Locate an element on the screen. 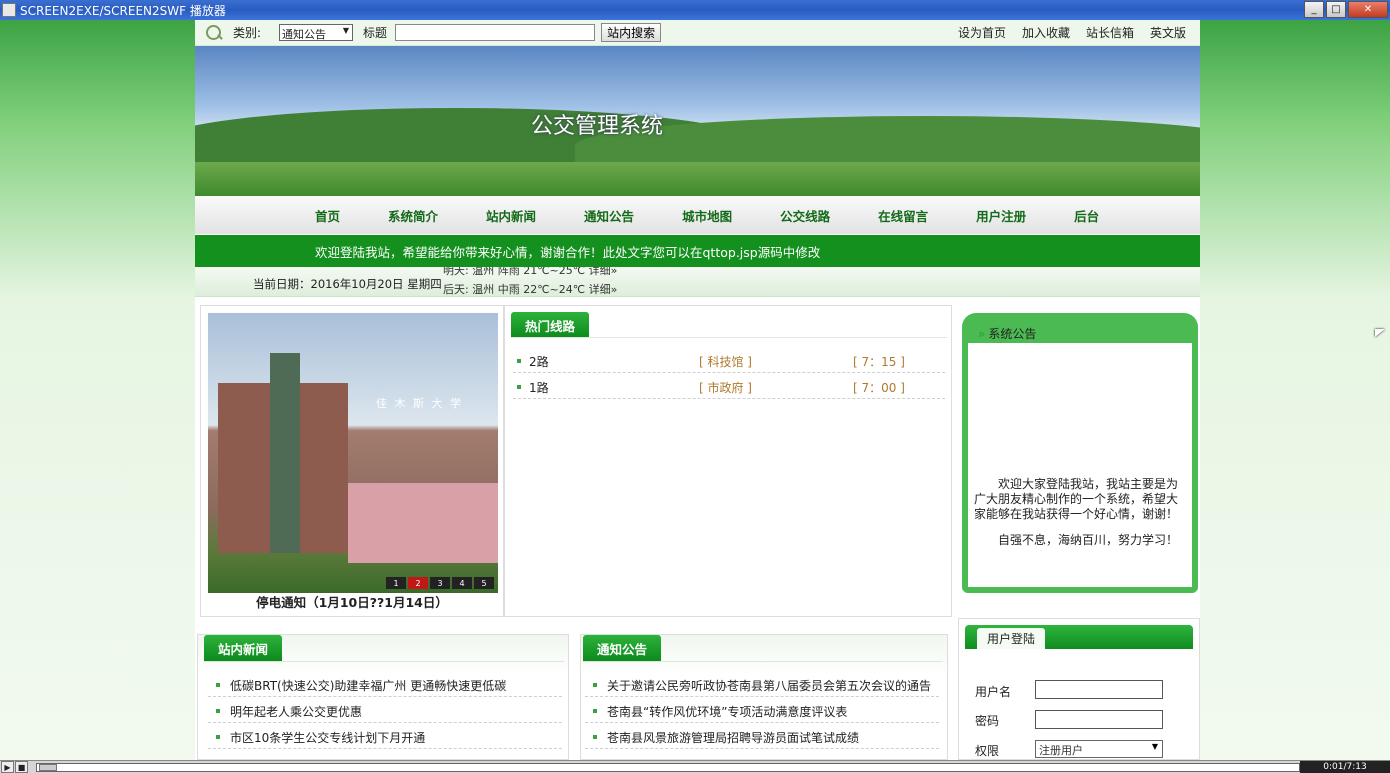  top-links: 设为首页 加入收藏 站长信箱 英文版 is located at coordinates (1072, 32).